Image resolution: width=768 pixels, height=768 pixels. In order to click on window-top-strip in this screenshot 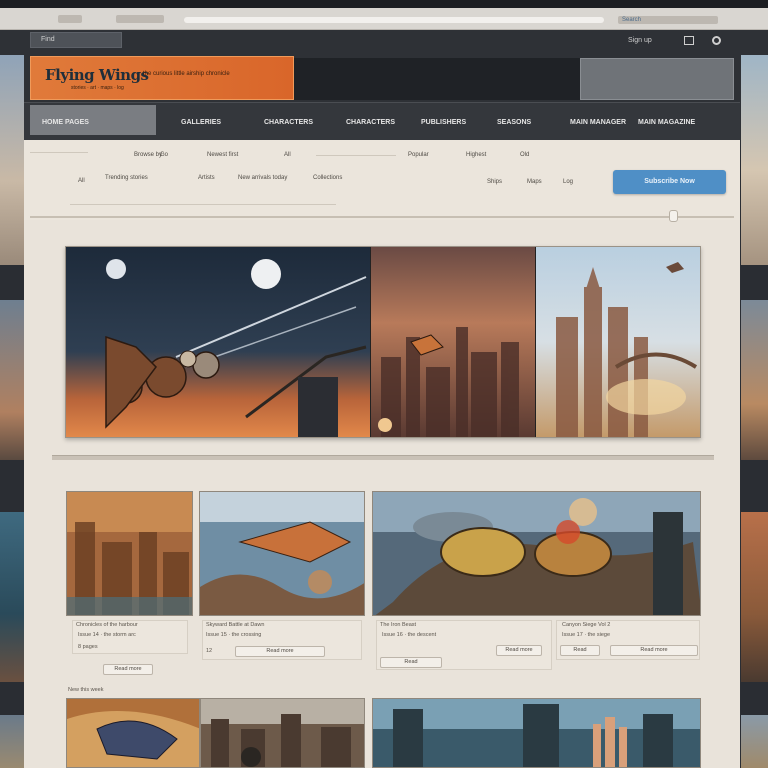, I will do `click(384, 4)`.